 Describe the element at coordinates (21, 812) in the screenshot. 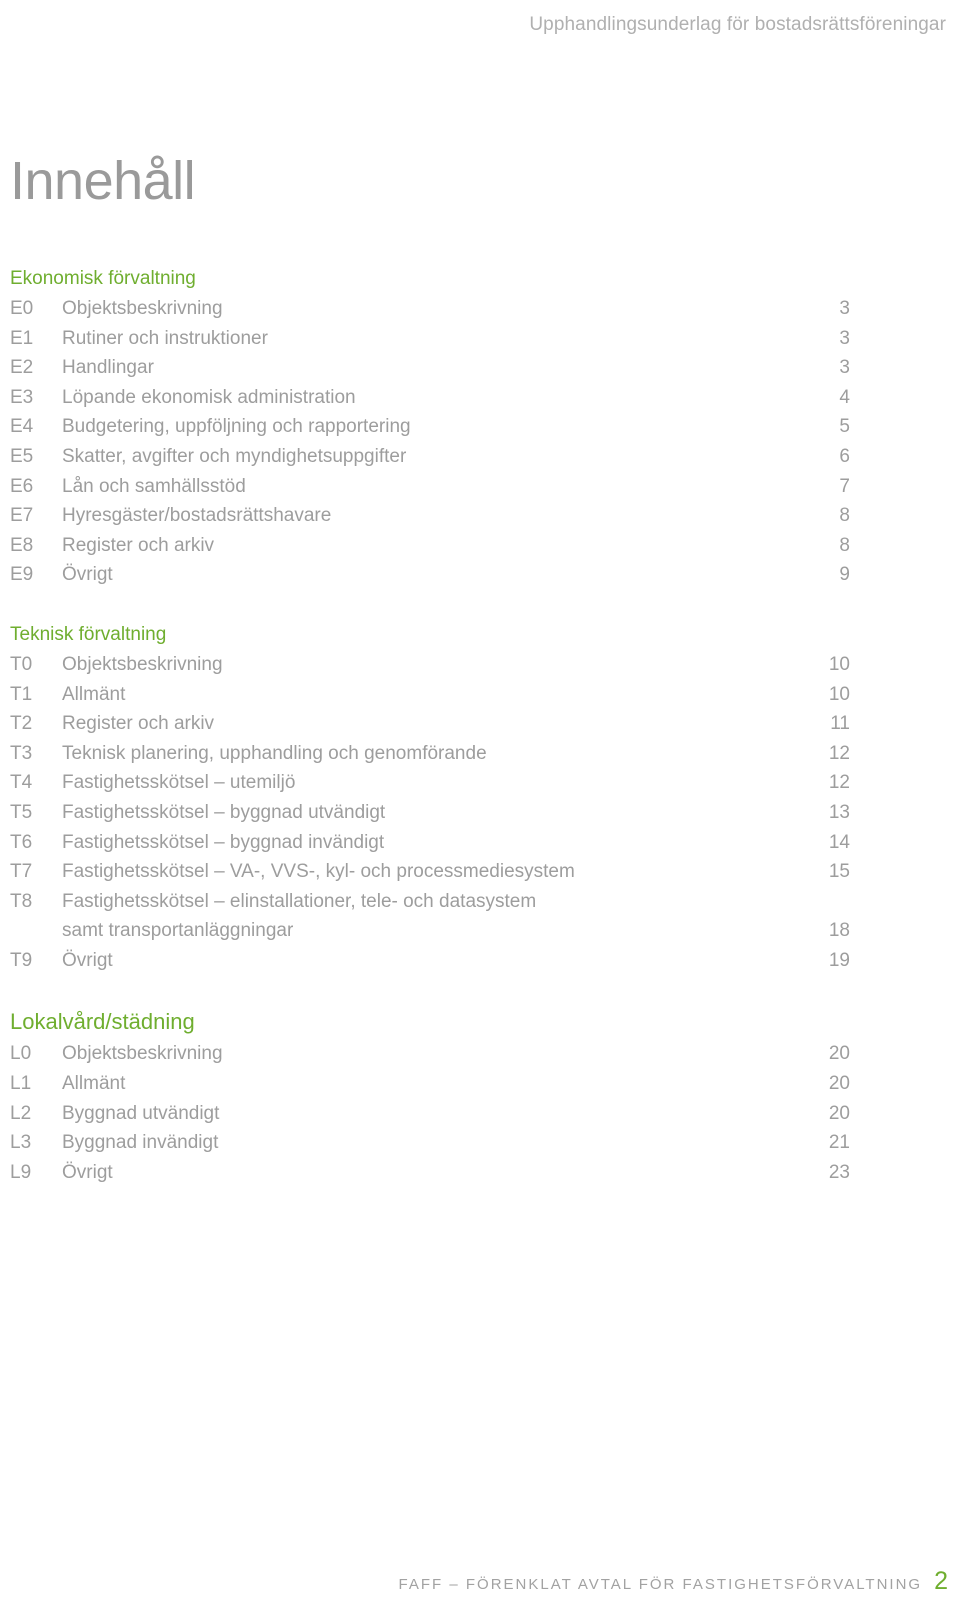

I see `toc-entry-code: T5` at that location.